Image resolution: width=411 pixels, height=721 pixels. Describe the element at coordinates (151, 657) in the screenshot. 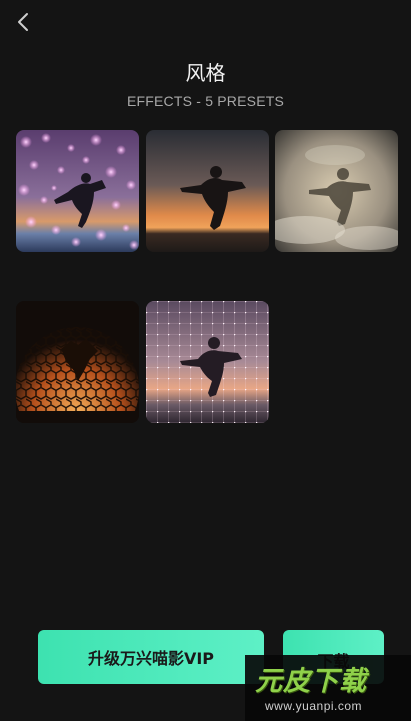

I see `upgrade-vip-button: 升级万兴喵影VIP` at that location.